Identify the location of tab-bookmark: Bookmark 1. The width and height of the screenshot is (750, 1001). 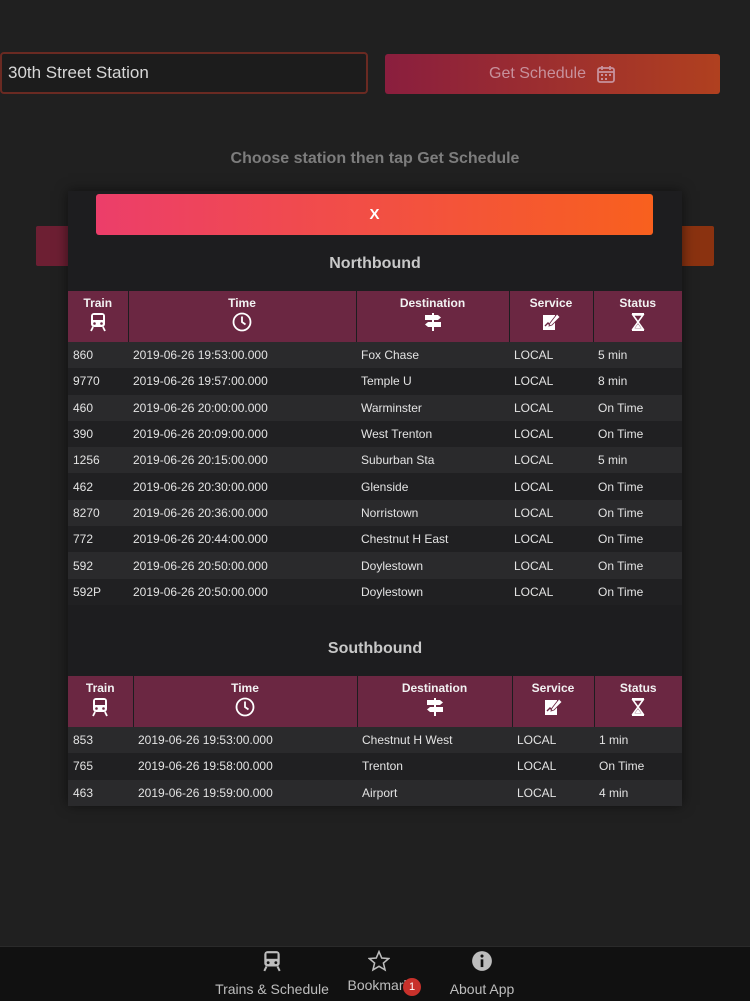
(379, 974).